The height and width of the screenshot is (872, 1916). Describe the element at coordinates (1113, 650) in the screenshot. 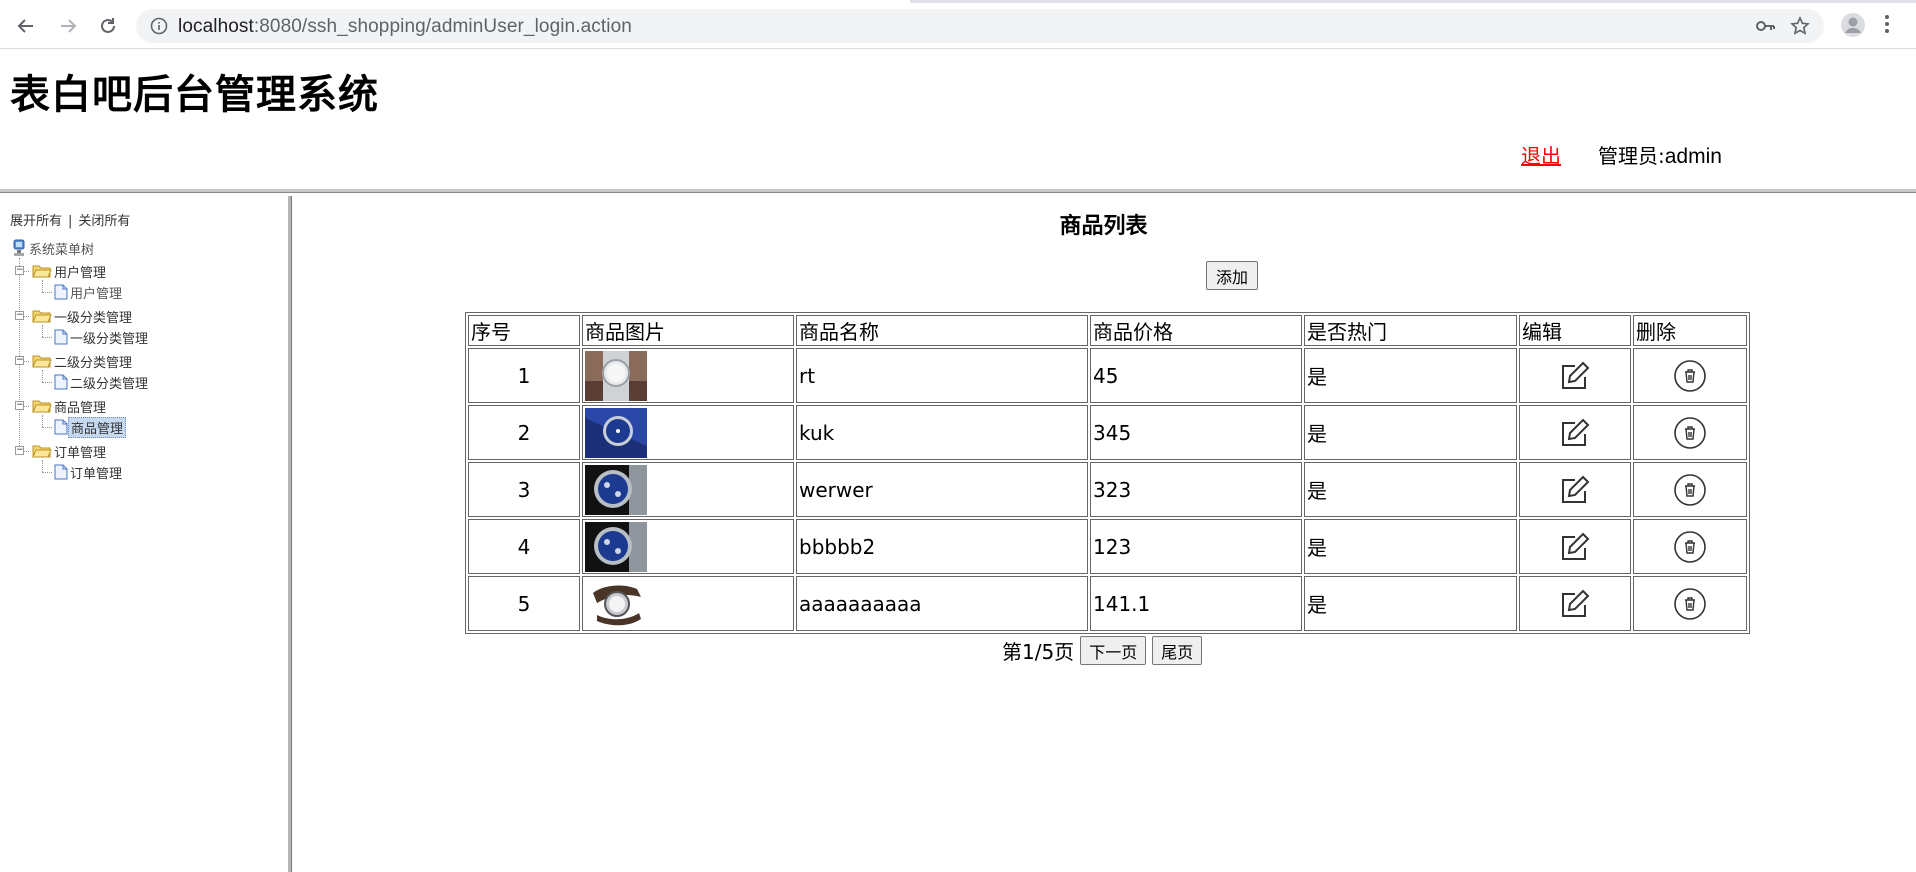

I see `next-page-button: 下一页` at that location.